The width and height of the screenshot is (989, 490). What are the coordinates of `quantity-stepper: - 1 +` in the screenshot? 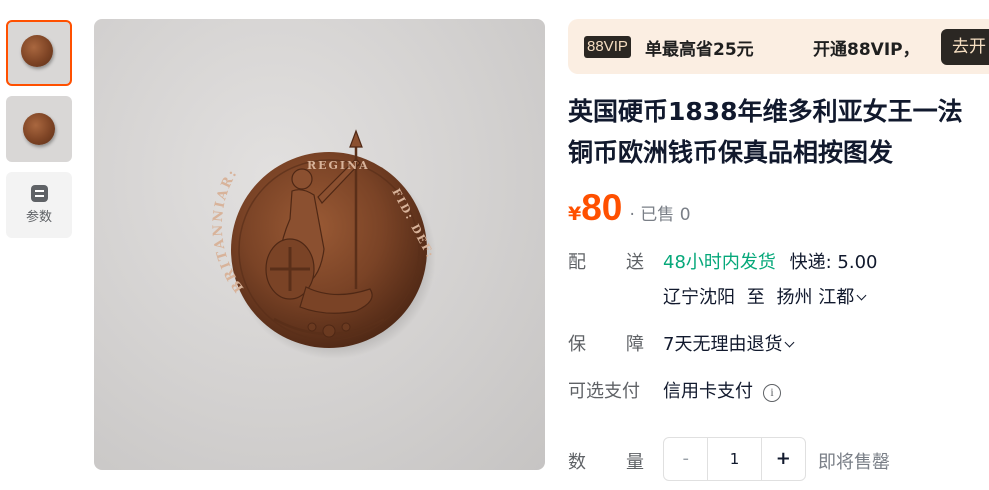 It's located at (734, 459).